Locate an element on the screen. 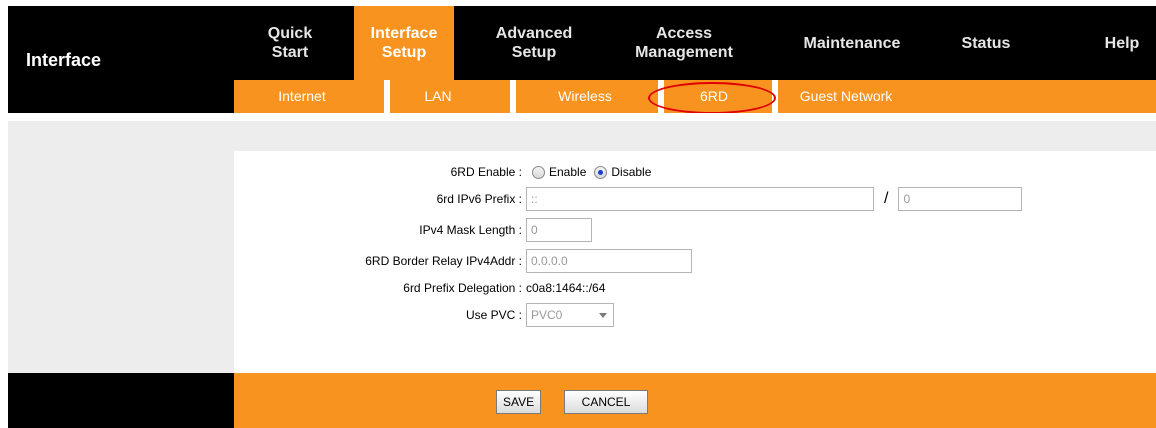 The image size is (1156, 428). tab-label: Quick Start is located at coordinates (290, 43).